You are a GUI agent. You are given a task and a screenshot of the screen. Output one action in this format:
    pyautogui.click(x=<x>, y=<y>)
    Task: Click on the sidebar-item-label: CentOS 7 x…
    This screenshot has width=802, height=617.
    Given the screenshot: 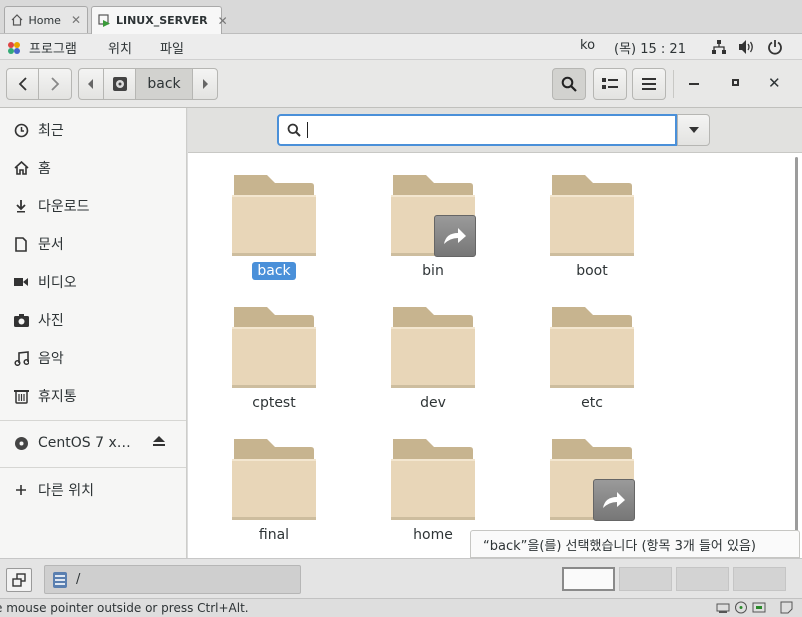 What is the action you would take?
    pyautogui.click(x=84, y=443)
    